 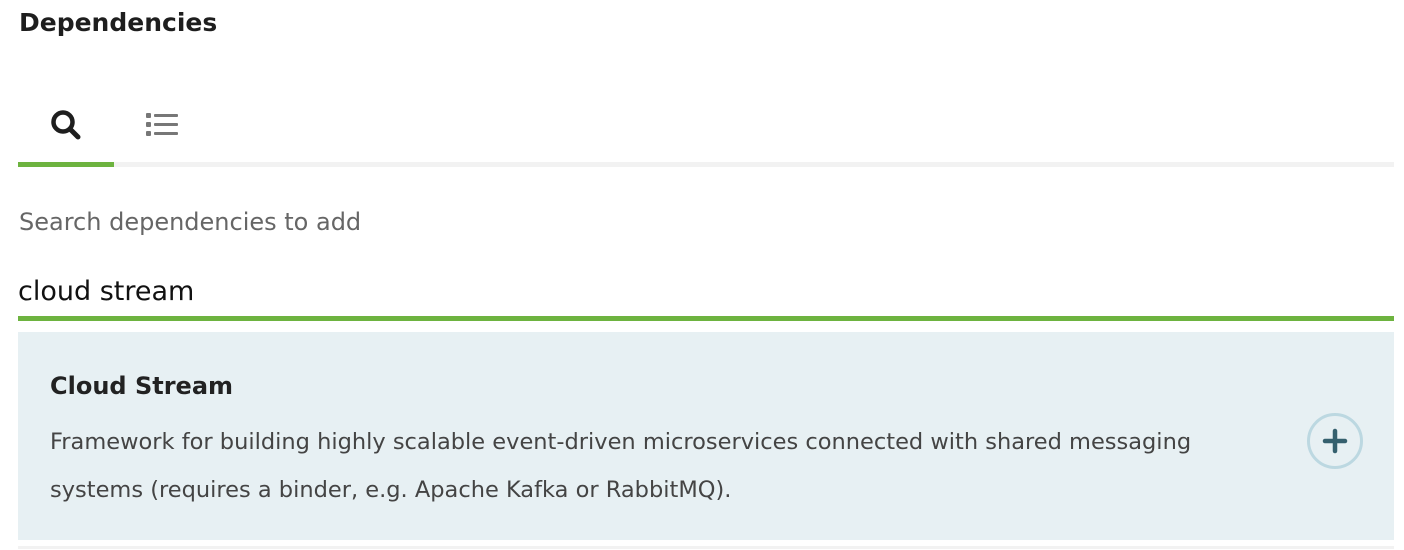 What do you see at coordinates (706, 128) in the screenshot?
I see `dependency-tabs` at bounding box center [706, 128].